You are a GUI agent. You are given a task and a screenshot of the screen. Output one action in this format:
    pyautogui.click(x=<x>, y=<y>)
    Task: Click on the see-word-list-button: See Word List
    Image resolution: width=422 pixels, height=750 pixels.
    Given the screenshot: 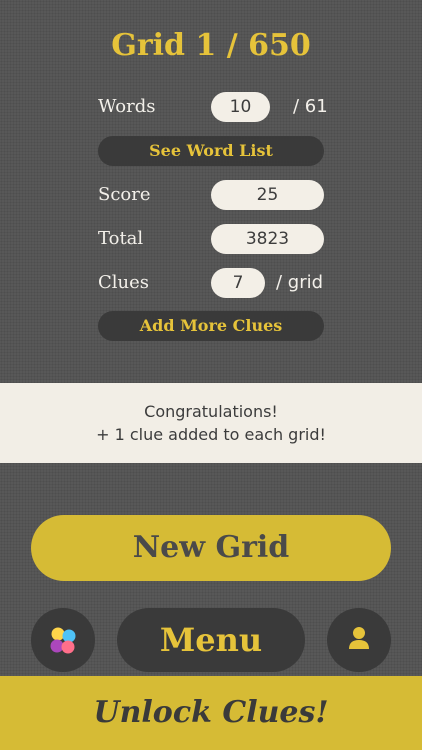 What is the action you would take?
    pyautogui.click(x=211, y=151)
    